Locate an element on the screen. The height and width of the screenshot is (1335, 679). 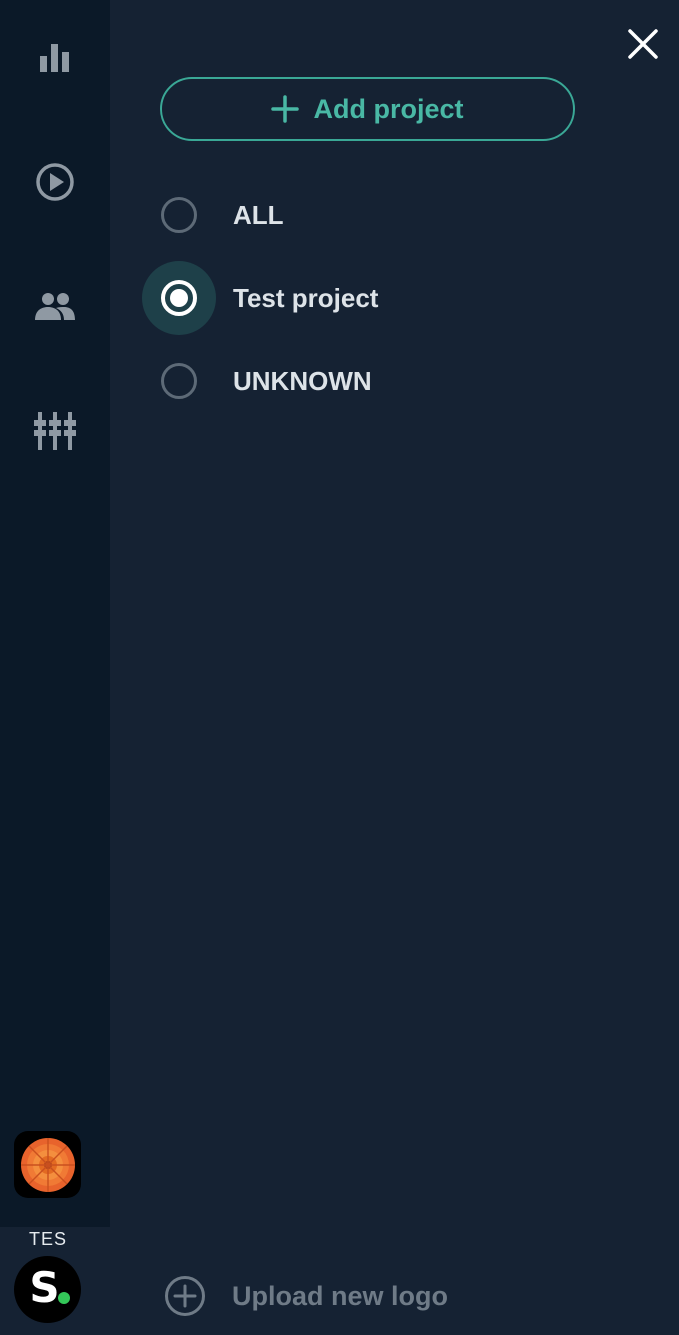
project-option-test-project: Test project is located at coordinates (342, 298).